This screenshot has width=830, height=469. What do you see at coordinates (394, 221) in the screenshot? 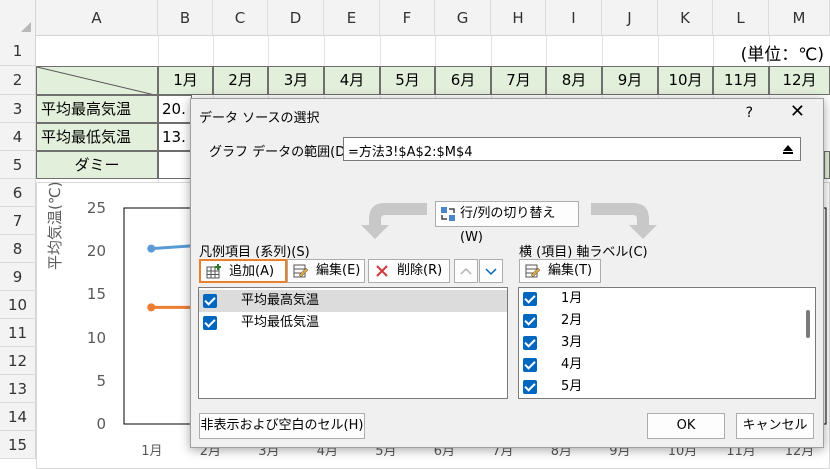
I see `curved-arrow-left-icon` at bounding box center [394, 221].